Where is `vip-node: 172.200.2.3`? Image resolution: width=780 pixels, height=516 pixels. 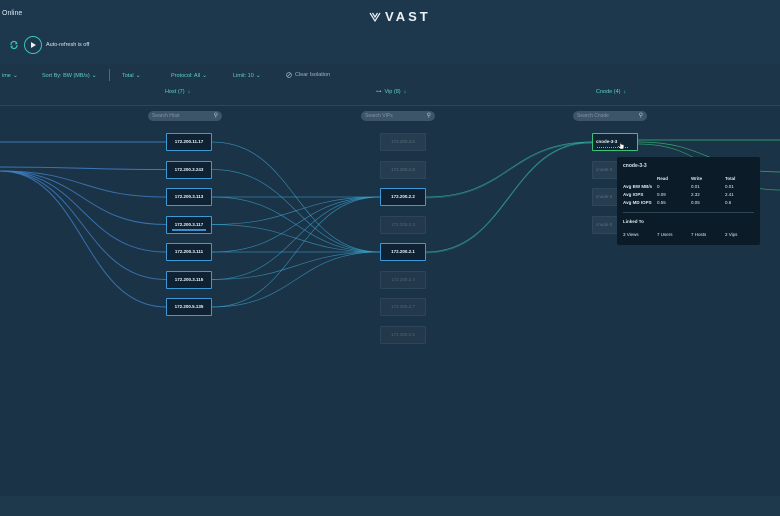
vip-node: 172.200.2.3 is located at coordinates (403, 224).